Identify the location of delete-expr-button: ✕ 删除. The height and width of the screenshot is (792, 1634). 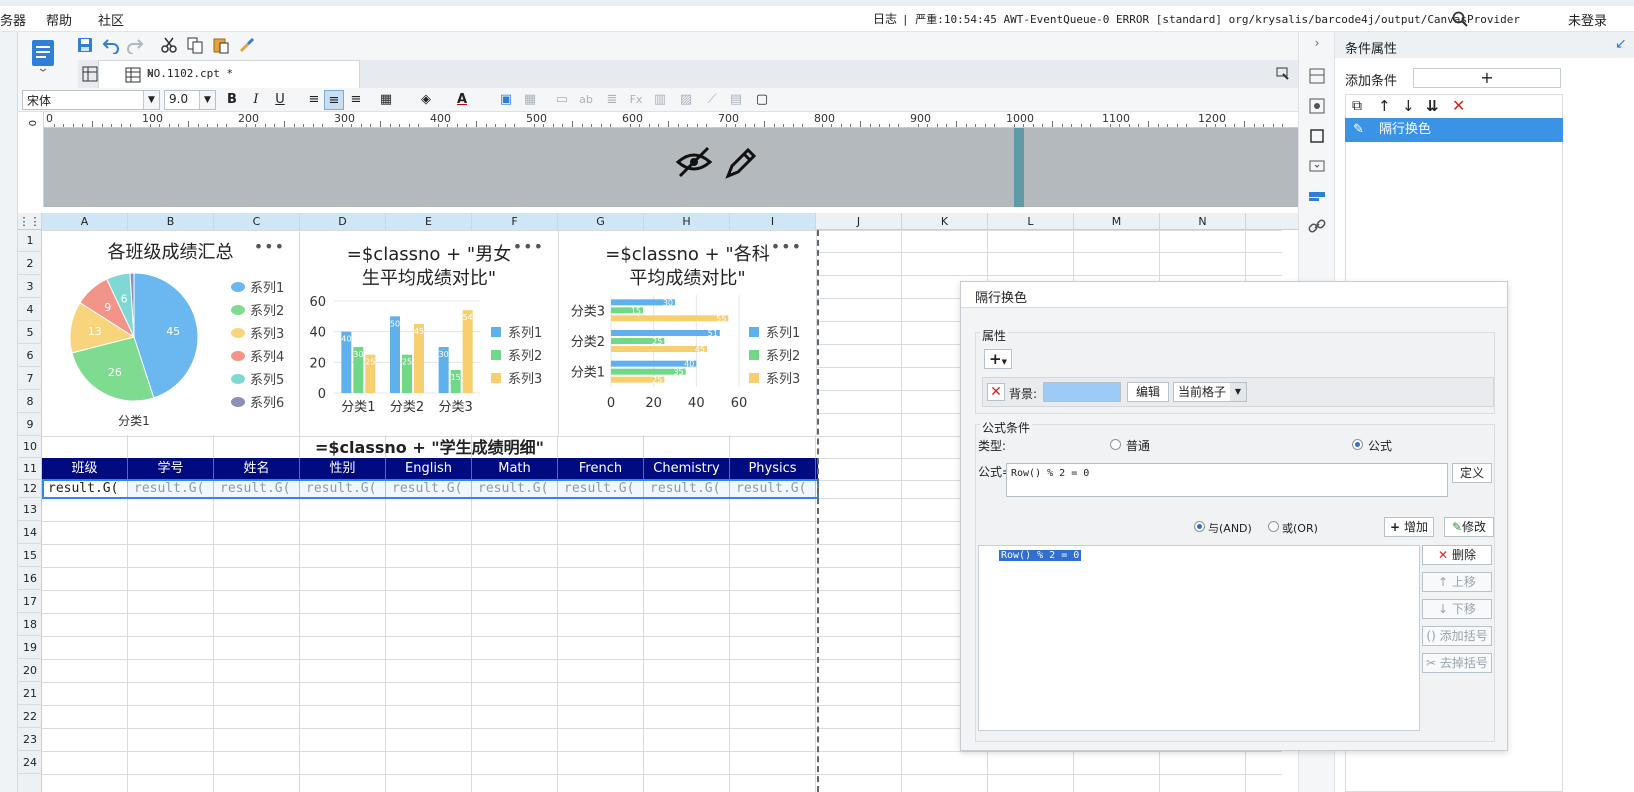
(1457, 555).